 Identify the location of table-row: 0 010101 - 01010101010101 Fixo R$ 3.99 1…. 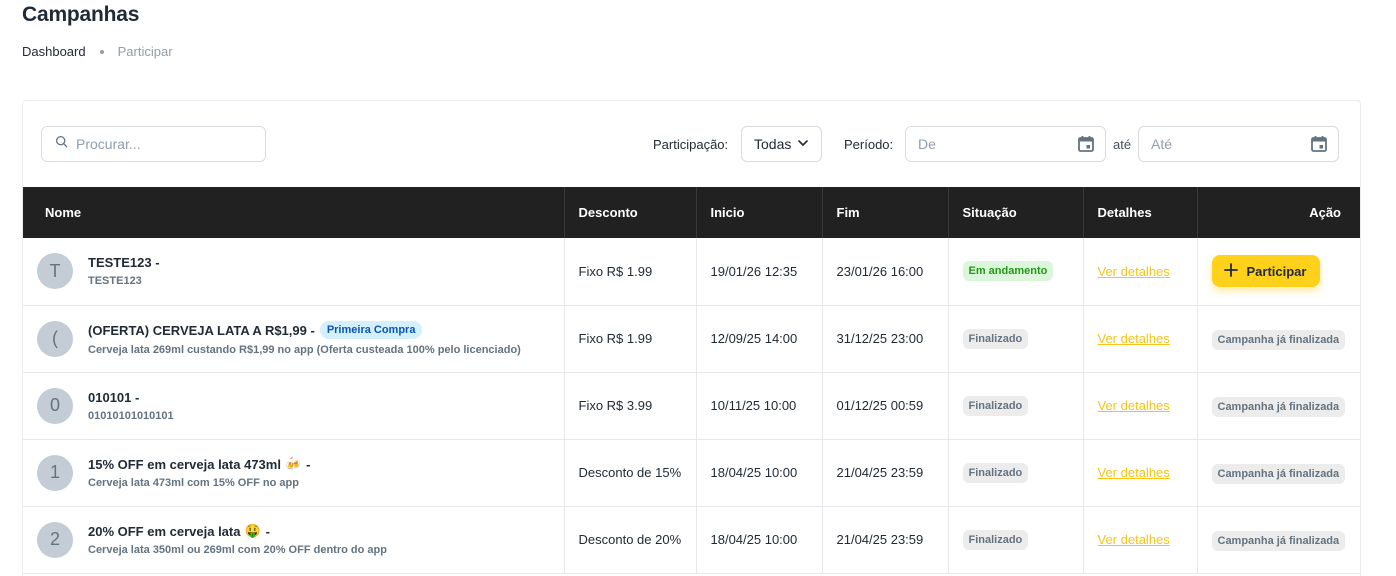
(691, 405).